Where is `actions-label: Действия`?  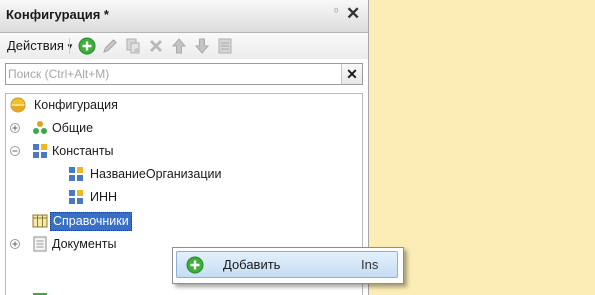 actions-label: Действия is located at coordinates (35, 45).